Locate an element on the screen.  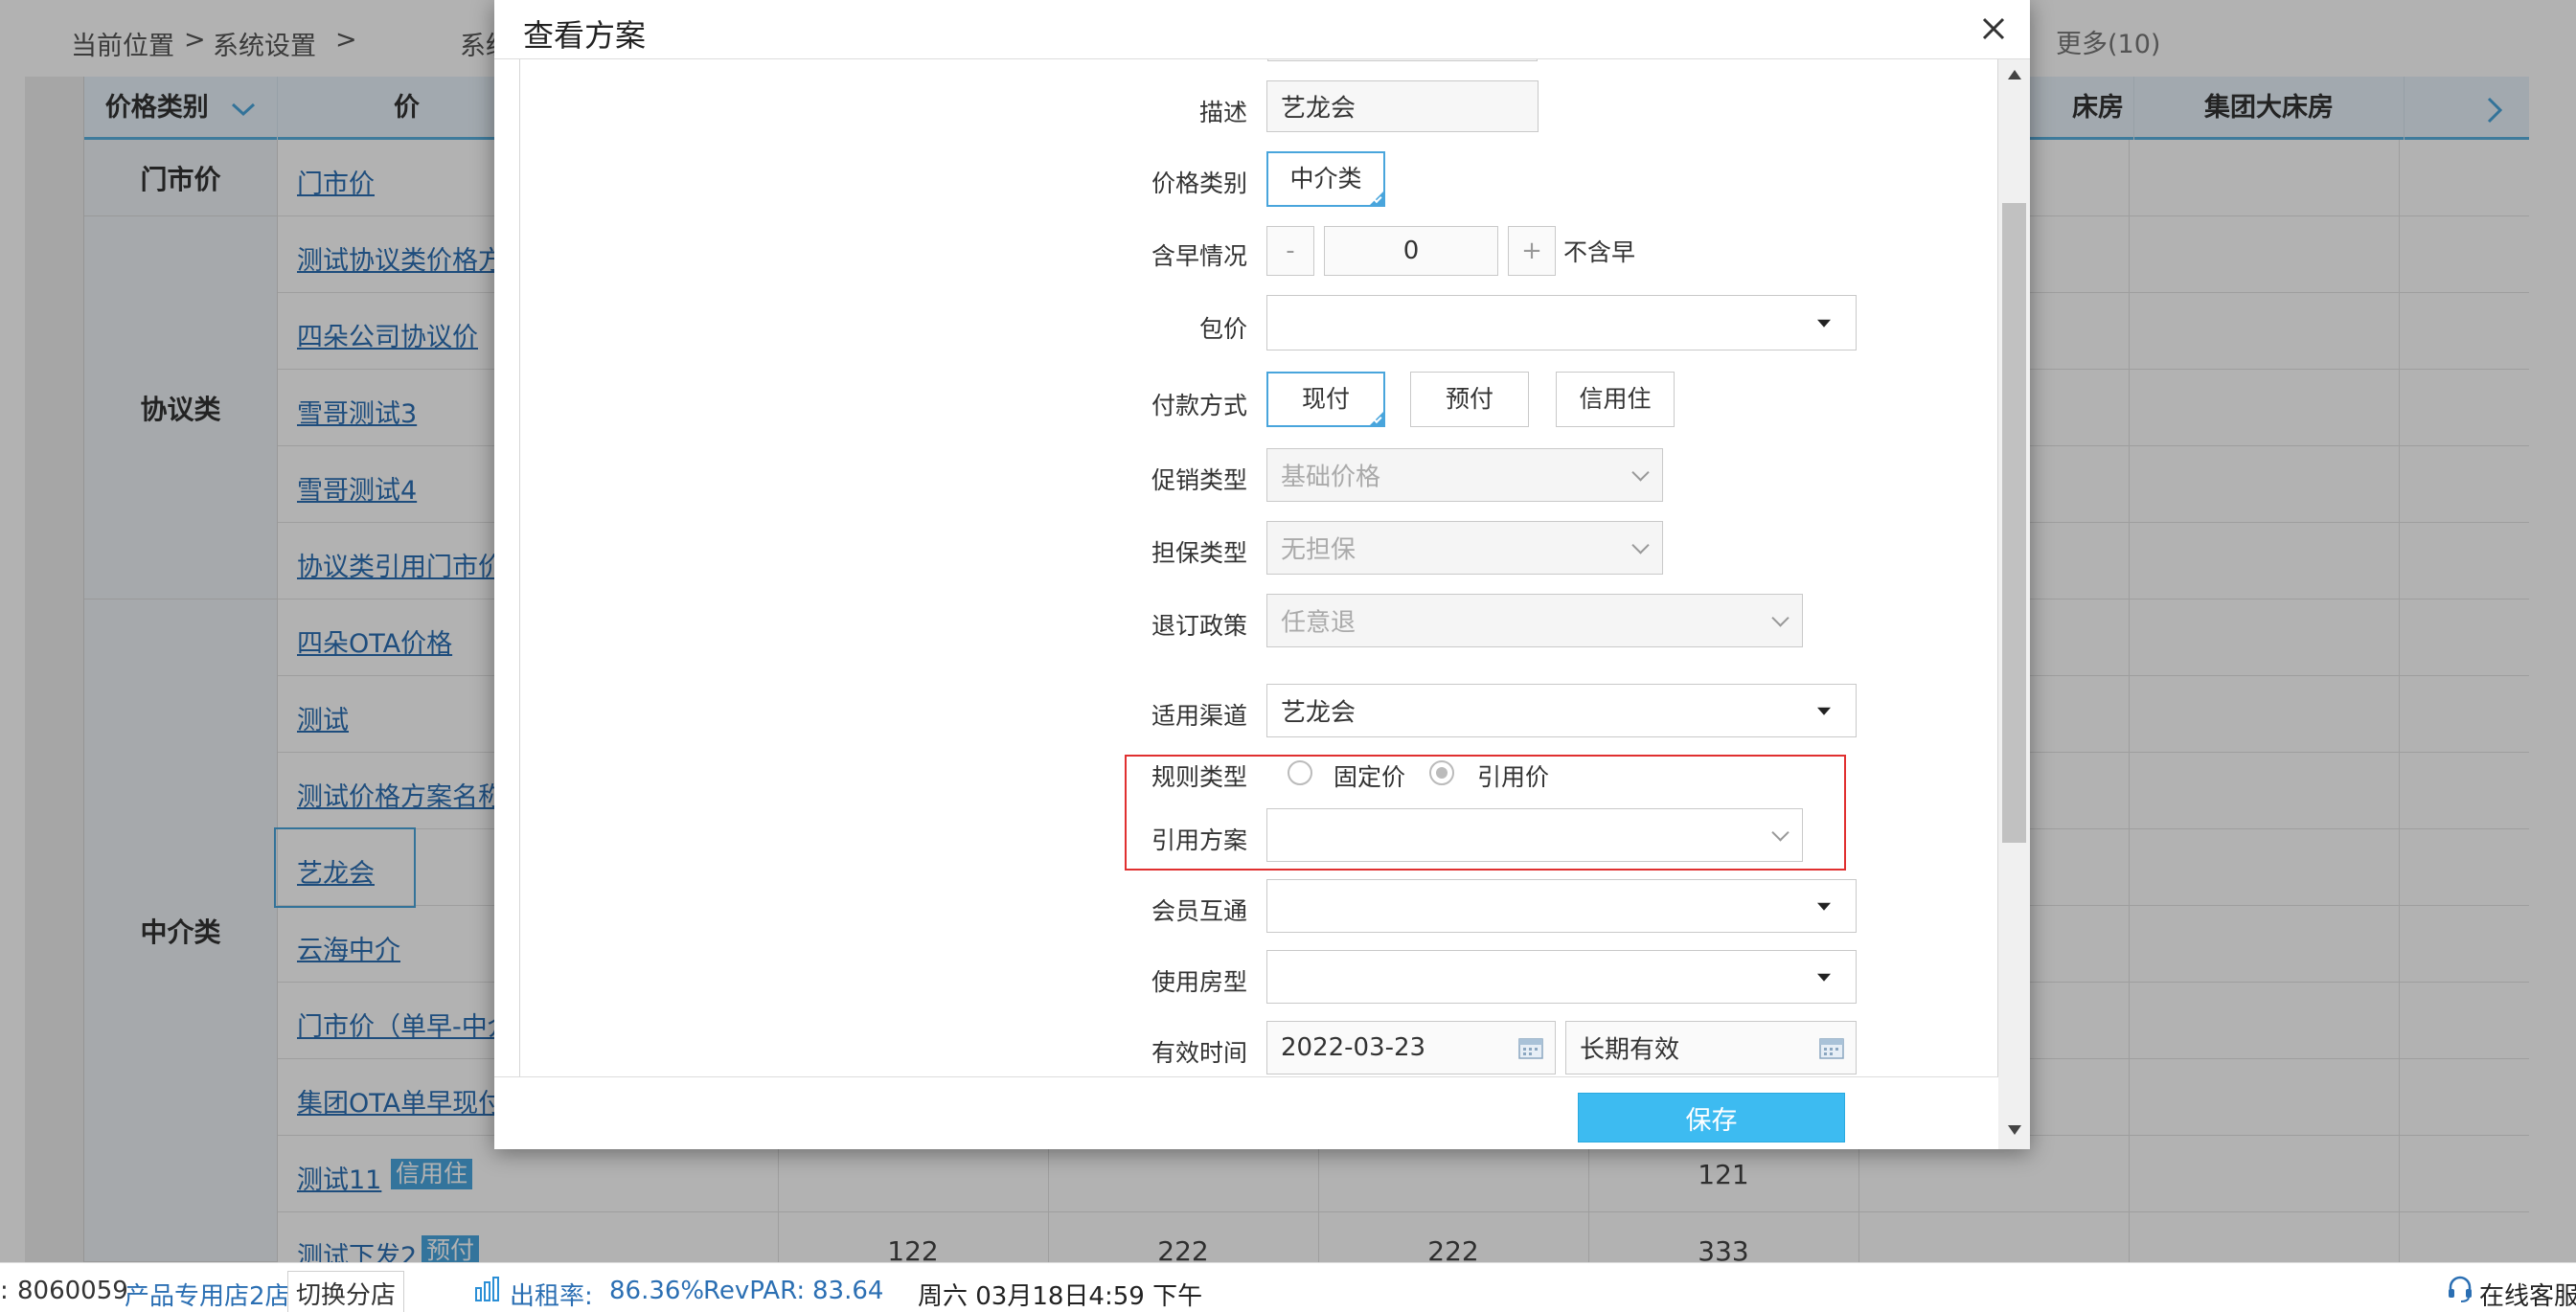
breakfast-increment-button: + is located at coordinates (1532, 251).